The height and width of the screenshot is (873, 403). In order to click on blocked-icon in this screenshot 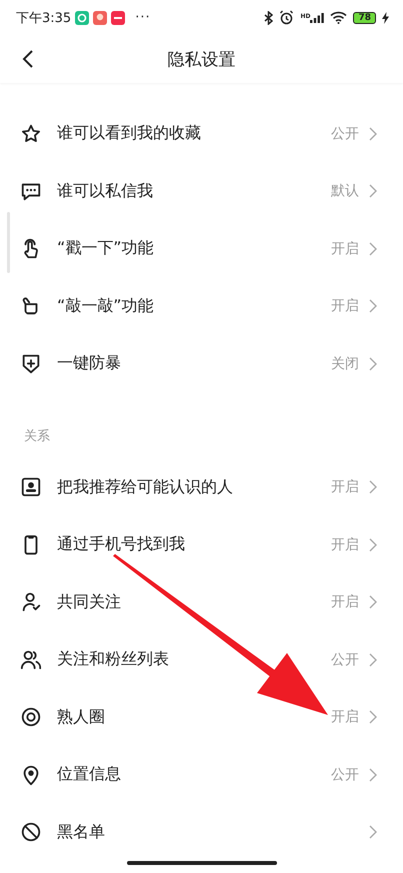, I will do `click(31, 832)`.